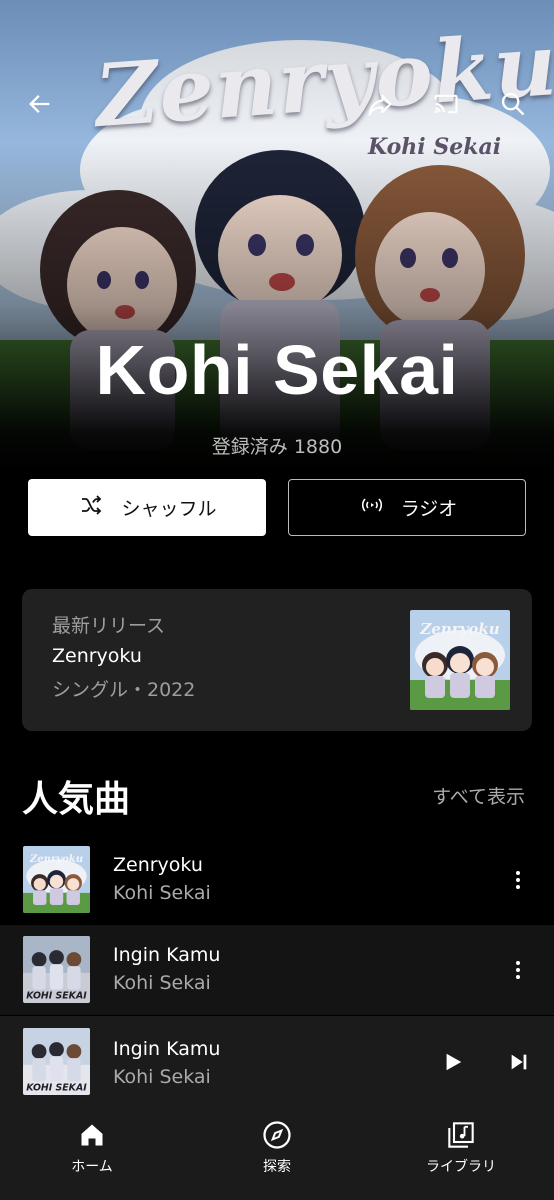 The width and height of the screenshot is (554, 1200). Describe the element at coordinates (167, 1049) in the screenshot. I see `now-playing-title: Ingin Kamu` at that location.